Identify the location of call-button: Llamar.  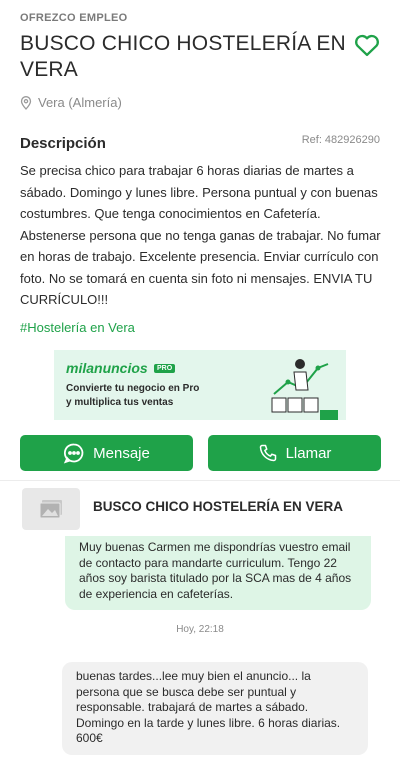
(294, 453).